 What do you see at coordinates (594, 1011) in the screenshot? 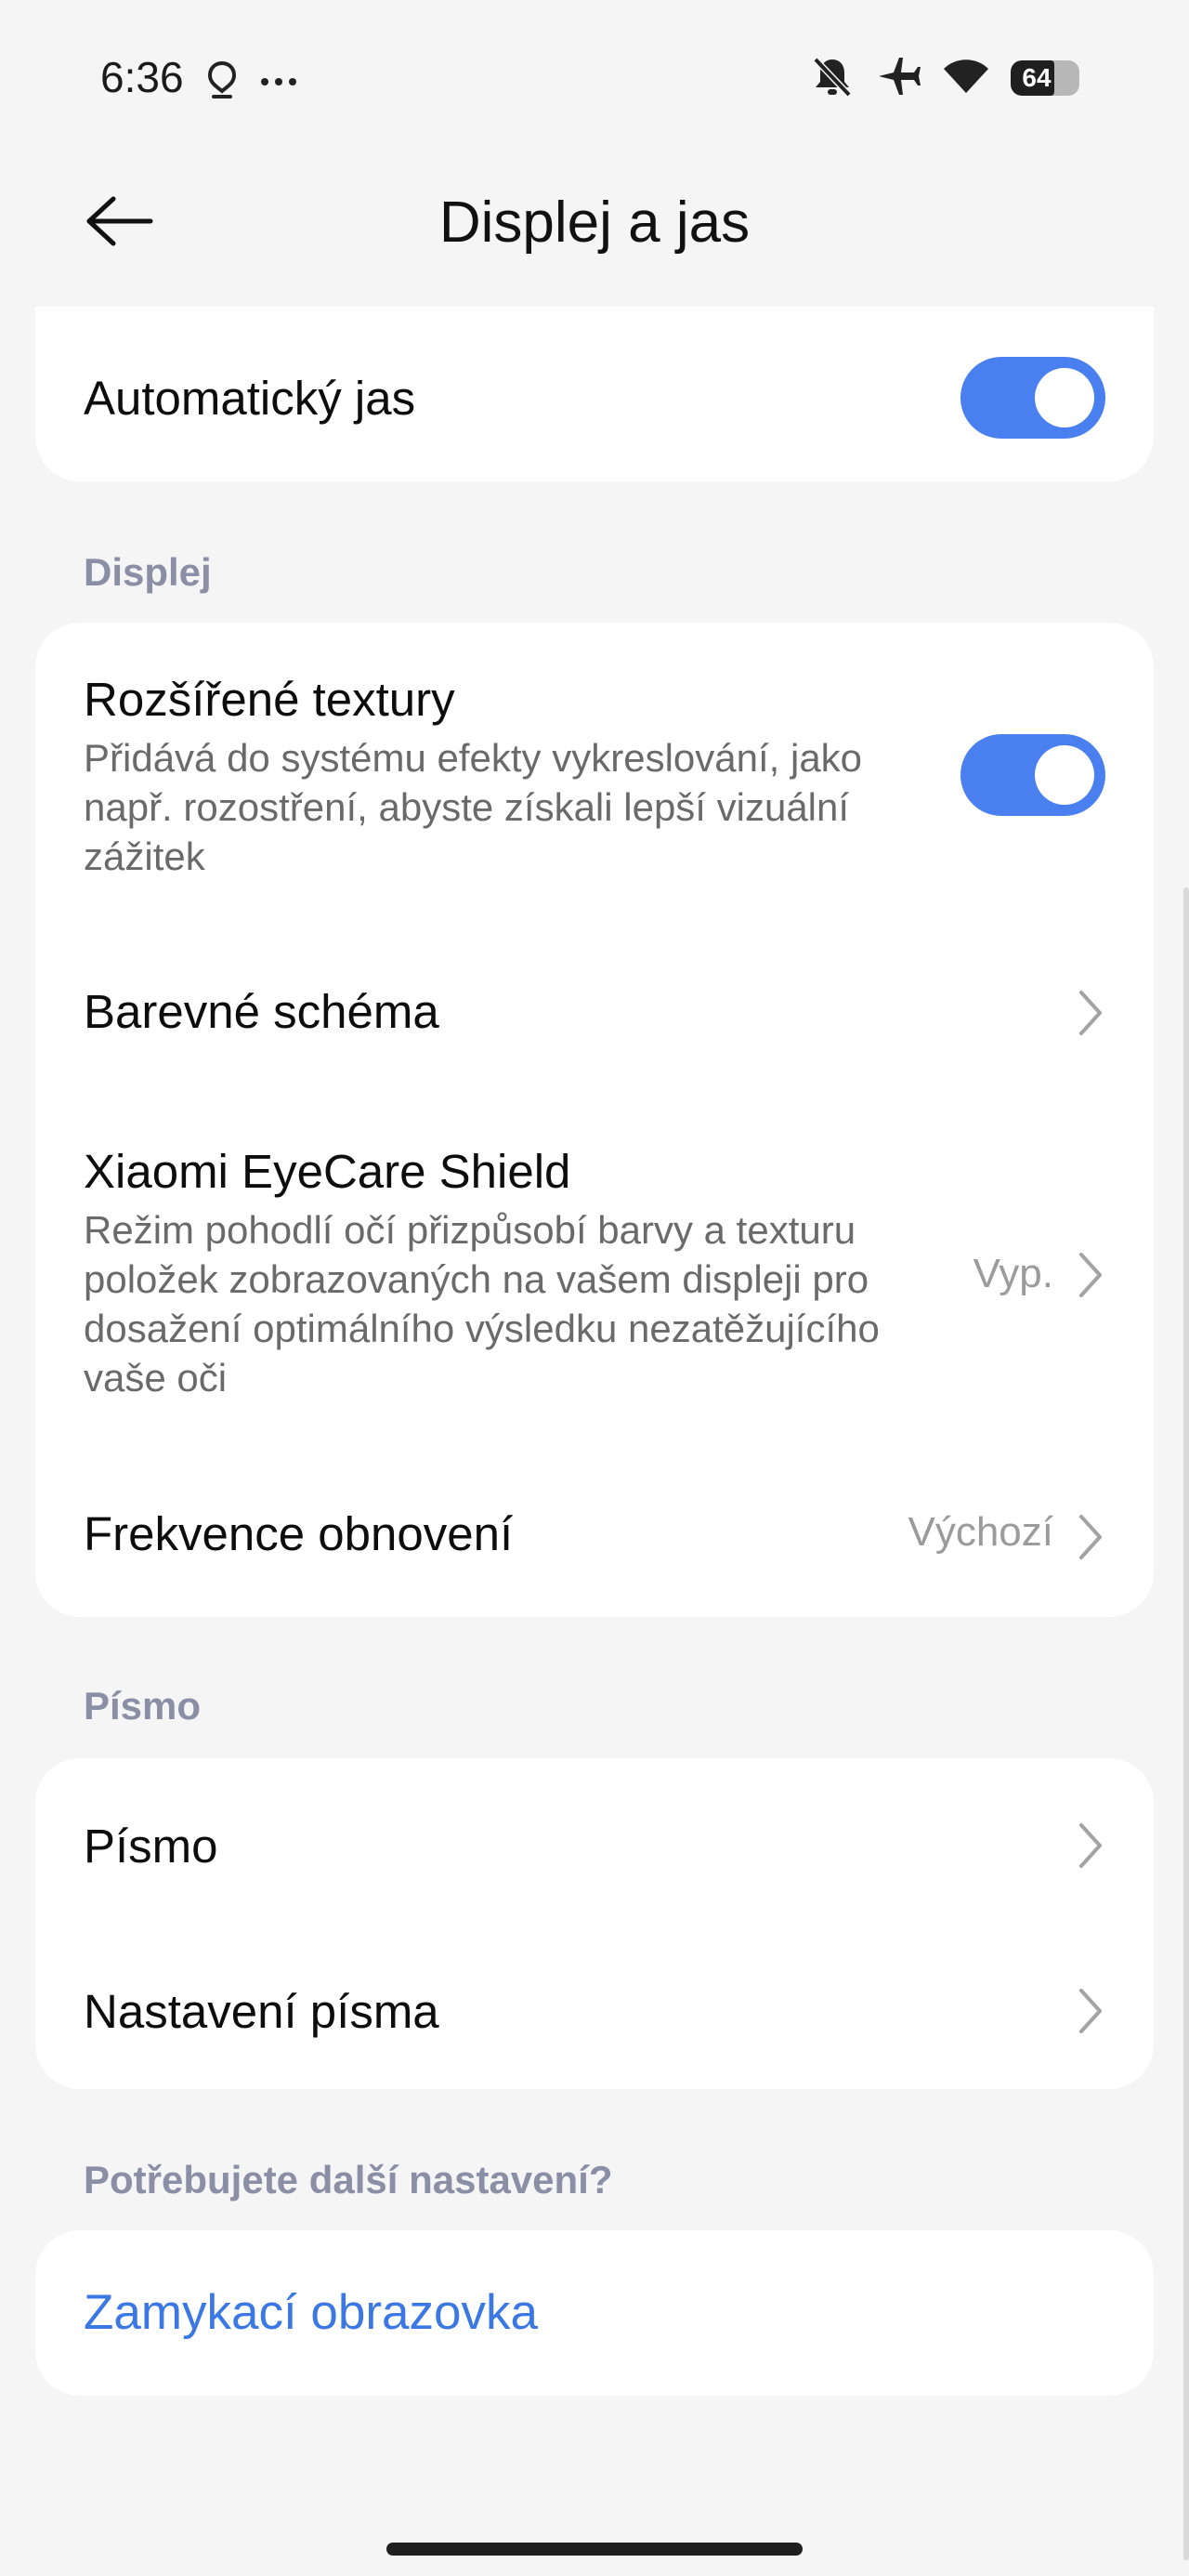
I see `color-scheme-row: Barevné schéma` at bounding box center [594, 1011].